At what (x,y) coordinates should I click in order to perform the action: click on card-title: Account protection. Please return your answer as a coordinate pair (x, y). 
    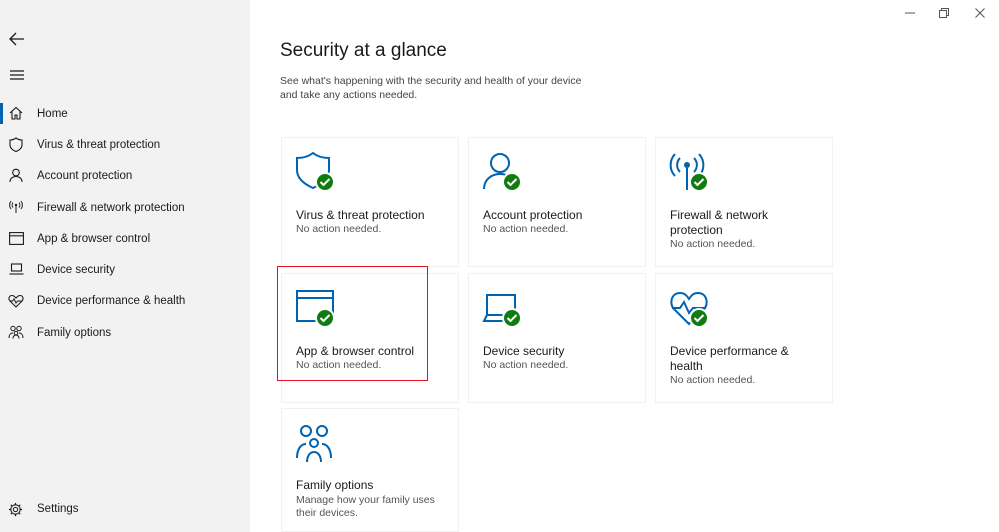
    Looking at the image, I should click on (558, 215).